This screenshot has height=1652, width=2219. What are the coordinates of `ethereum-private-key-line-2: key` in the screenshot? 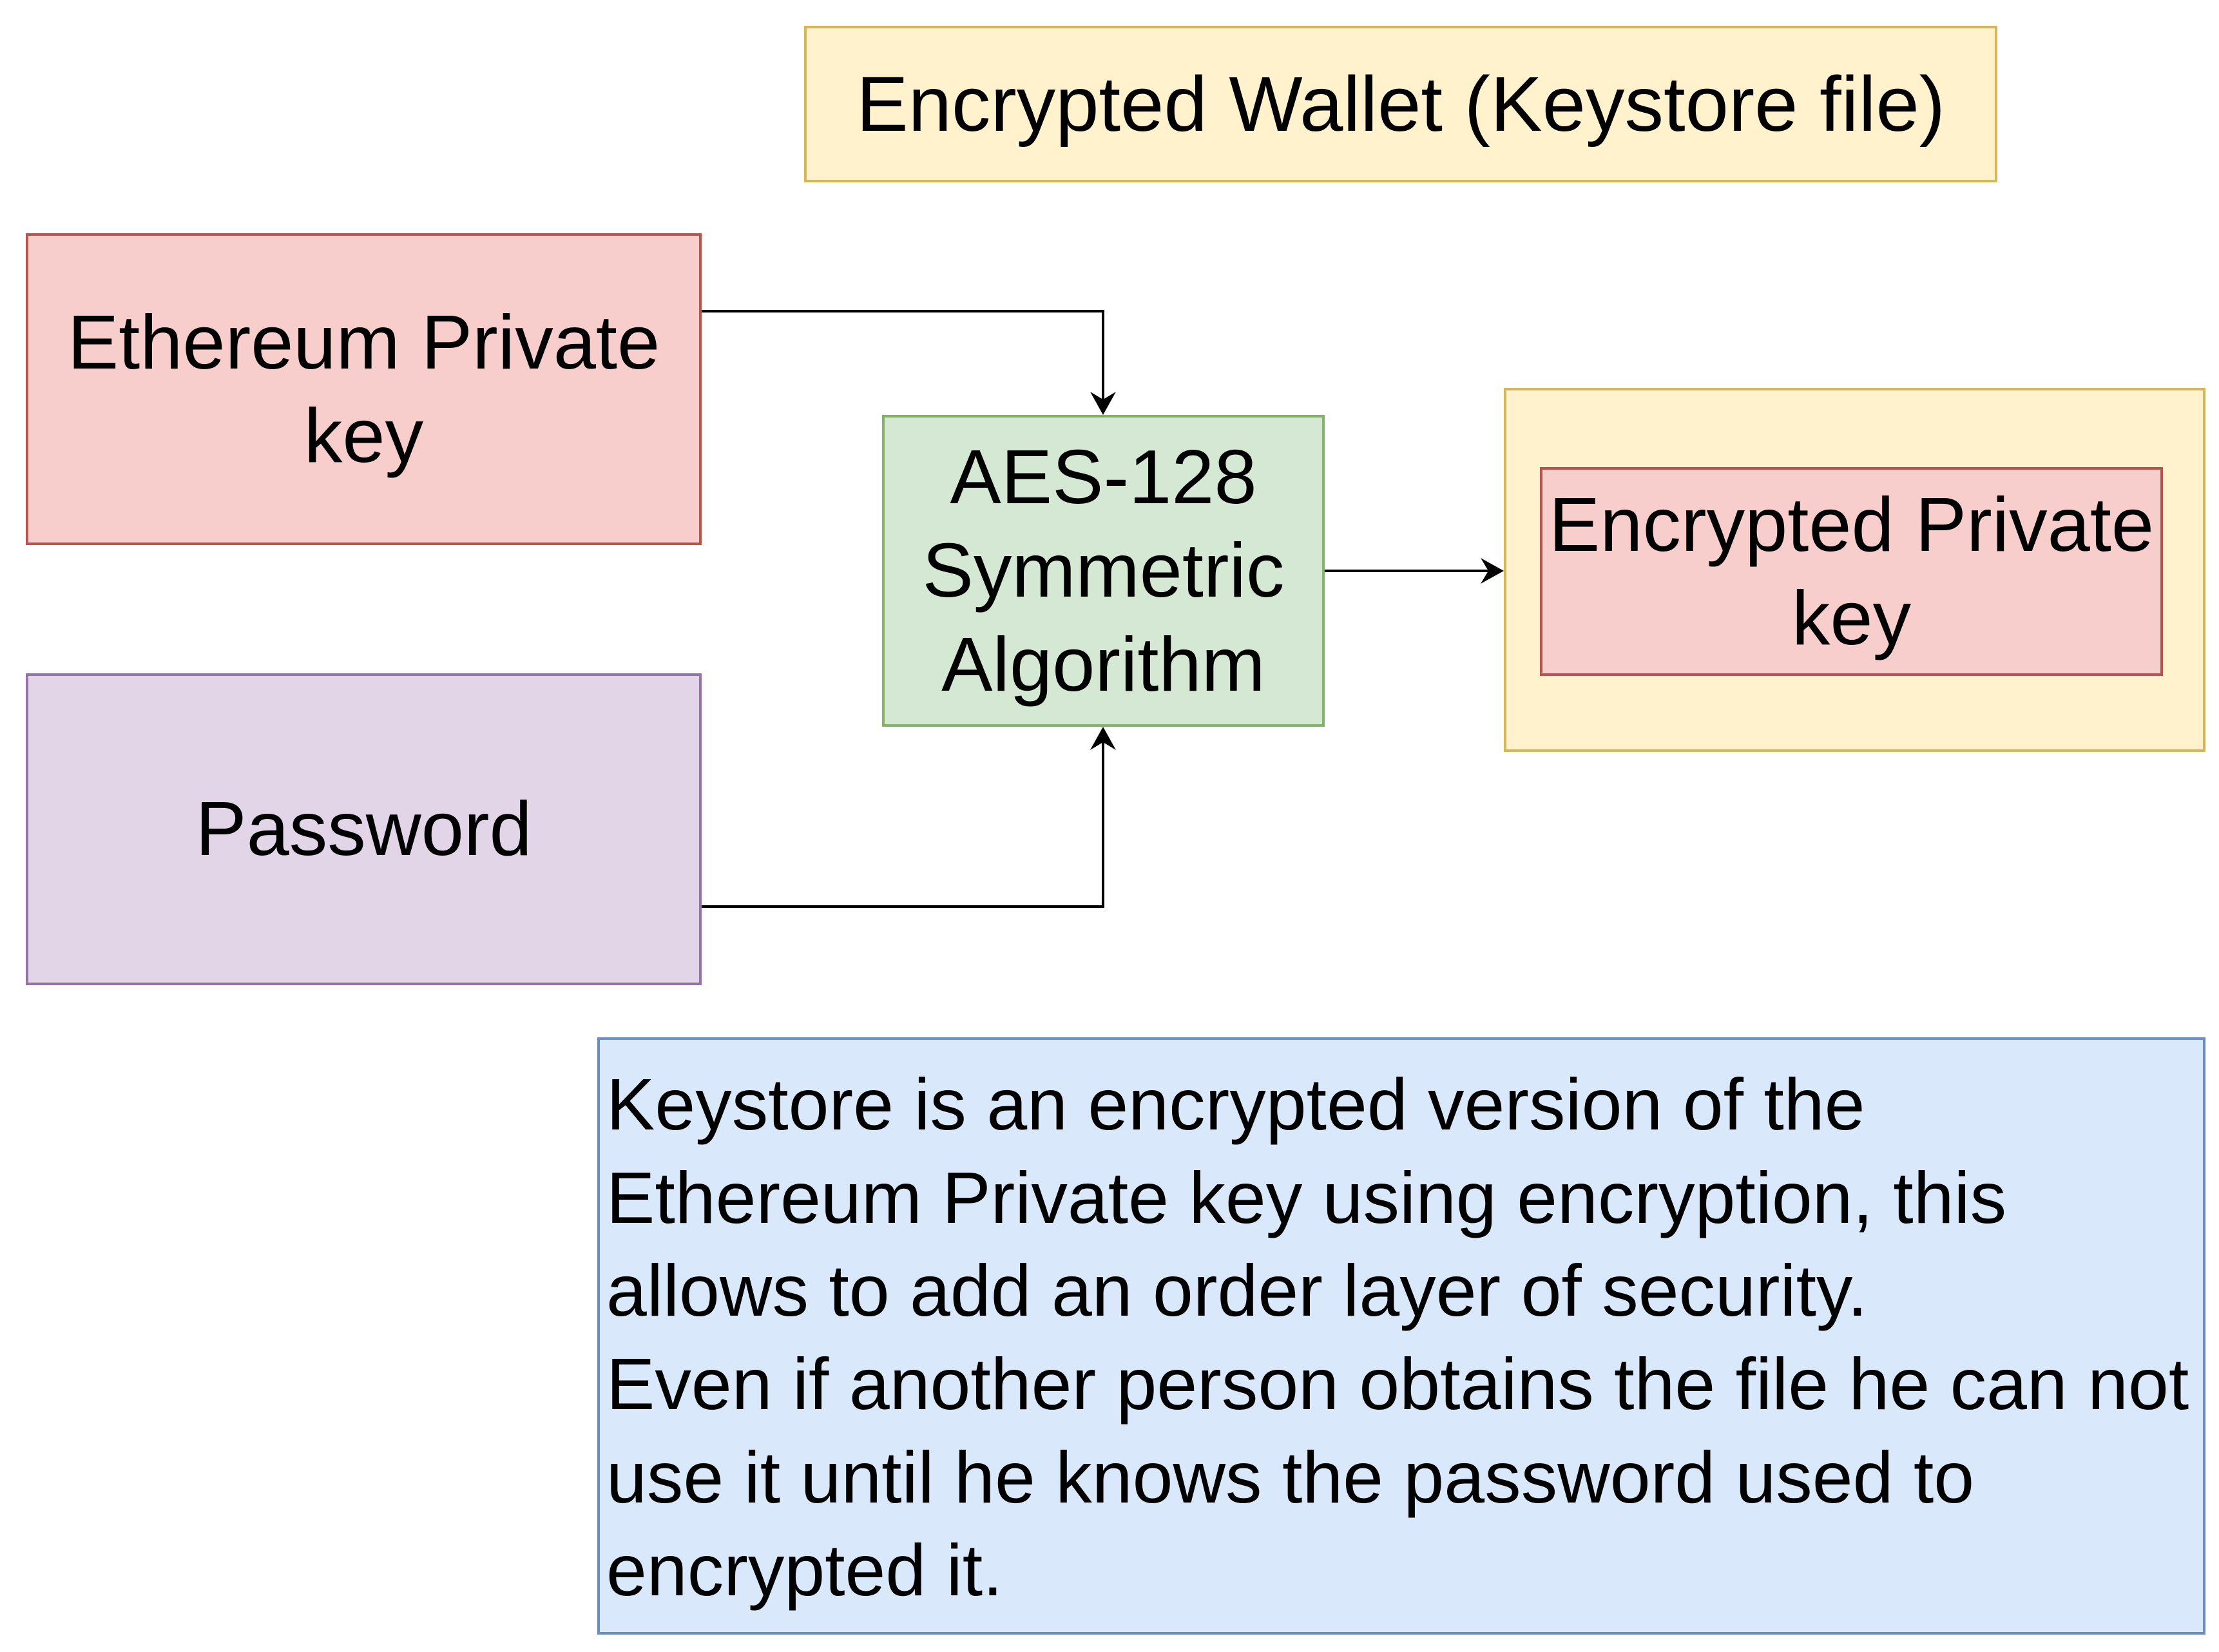 It's located at (363, 436).